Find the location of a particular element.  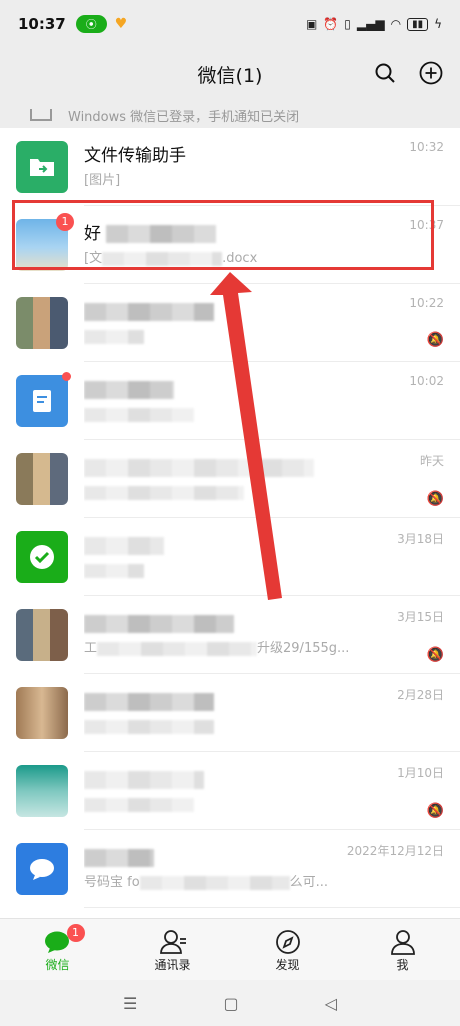

compass-icon is located at coordinates (287, 941).